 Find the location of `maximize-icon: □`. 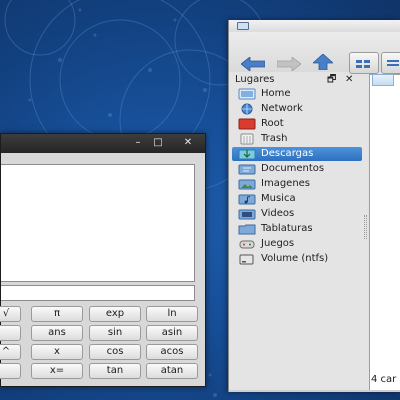

maximize-icon: □ is located at coordinates (158, 143).